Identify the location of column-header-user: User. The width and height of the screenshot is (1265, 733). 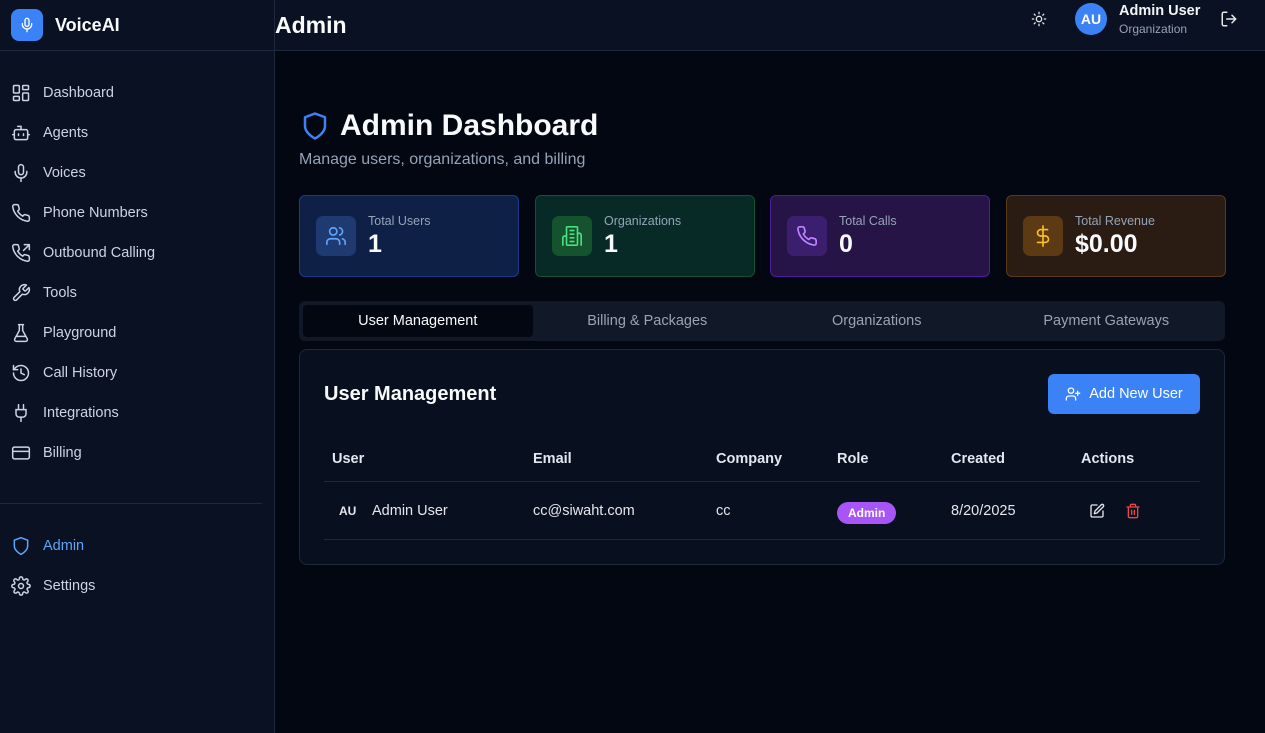
(348, 459).